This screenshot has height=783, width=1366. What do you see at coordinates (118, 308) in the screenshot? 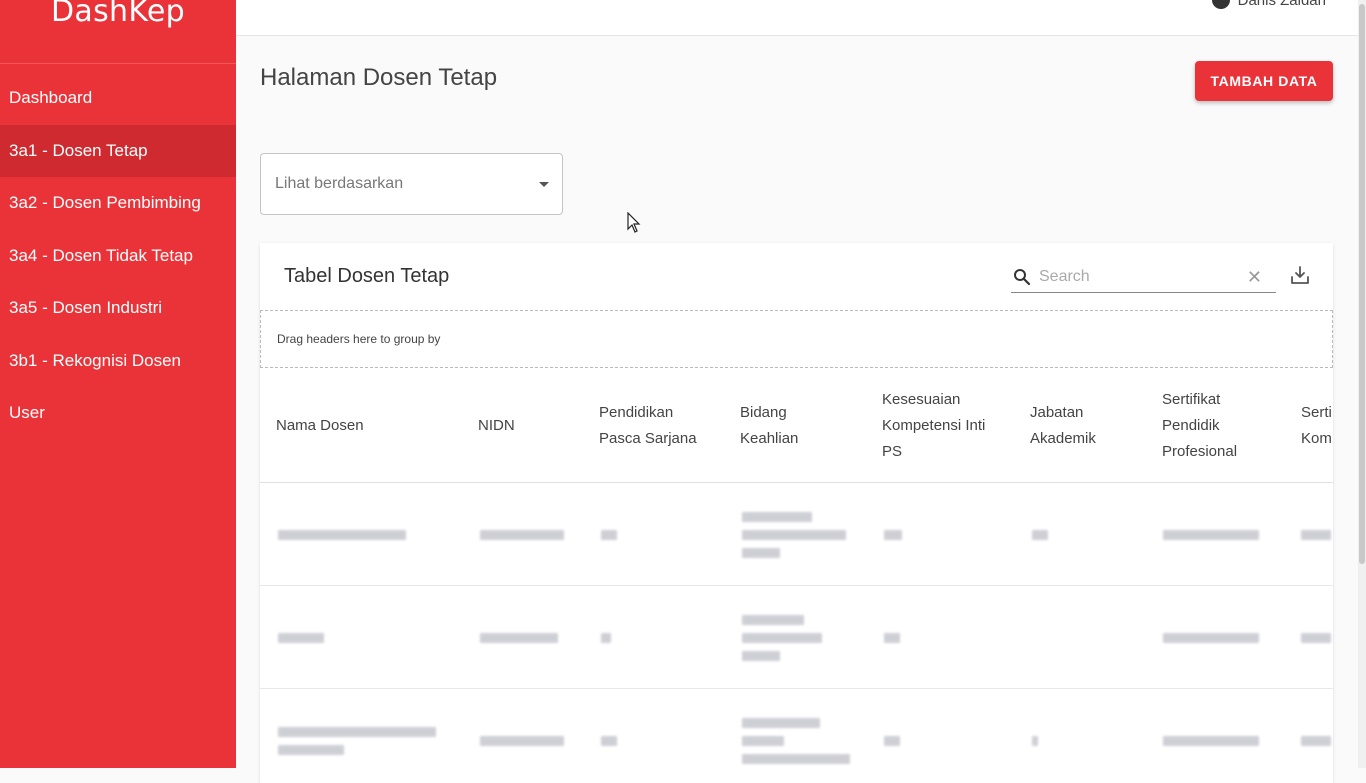
I see `sidebar-item-dosen-industri: 3a5 - Dosen Industri` at bounding box center [118, 308].